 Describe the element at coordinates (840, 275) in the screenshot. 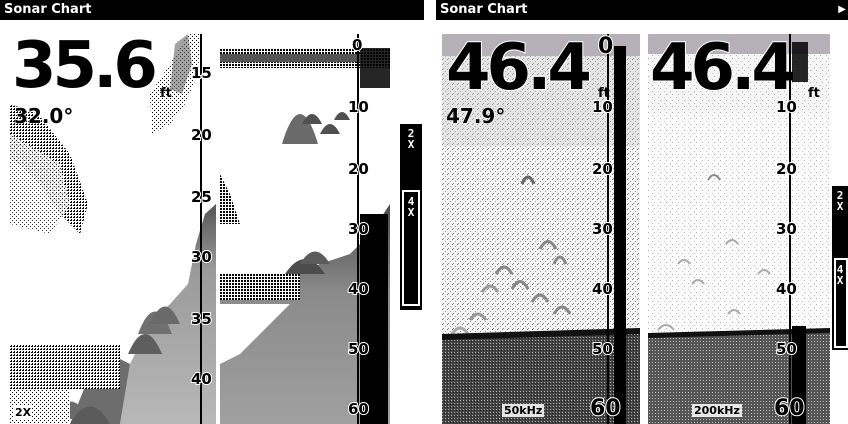

I see `right-zoom-bar-4x: 4X` at that location.